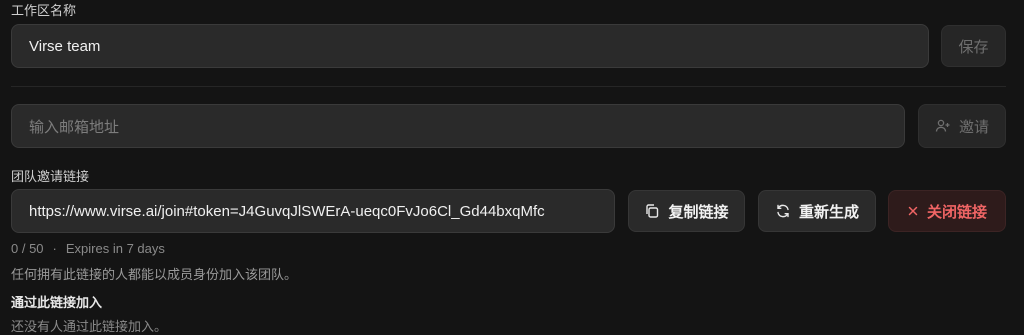 This screenshot has width=1024, height=335. Describe the element at coordinates (74, 127) in the screenshot. I see `email-input-placeholder: 输入邮箱地址` at that location.